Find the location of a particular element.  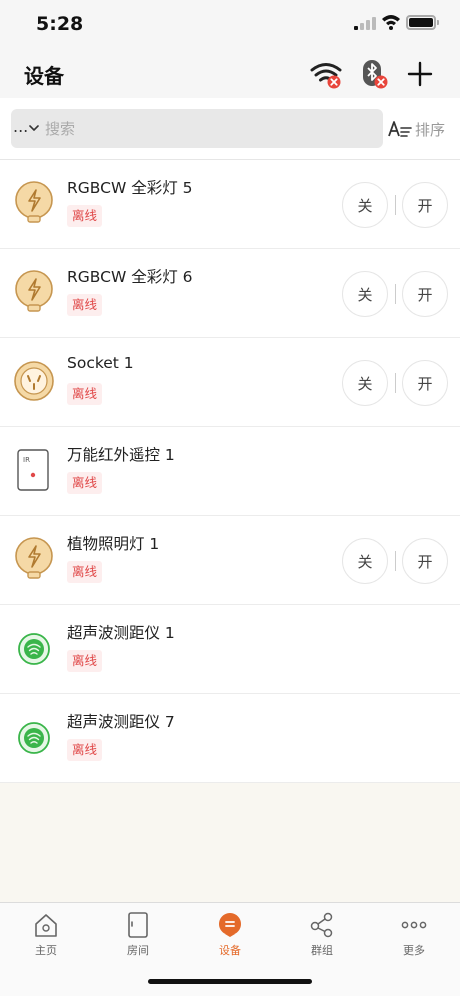

tab-home: 主页 is located at coordinates (46, 933).